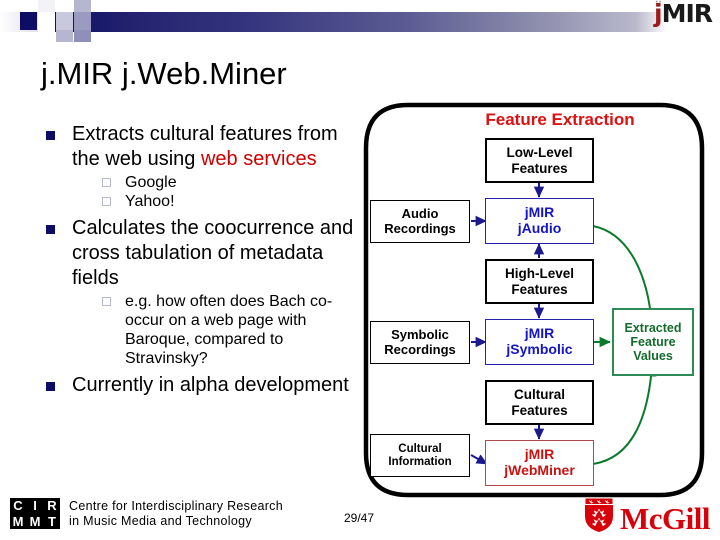 The width and height of the screenshot is (720, 540). Describe the element at coordinates (599, 514) in the screenshot. I see `mcgill-shield-icon` at that location.